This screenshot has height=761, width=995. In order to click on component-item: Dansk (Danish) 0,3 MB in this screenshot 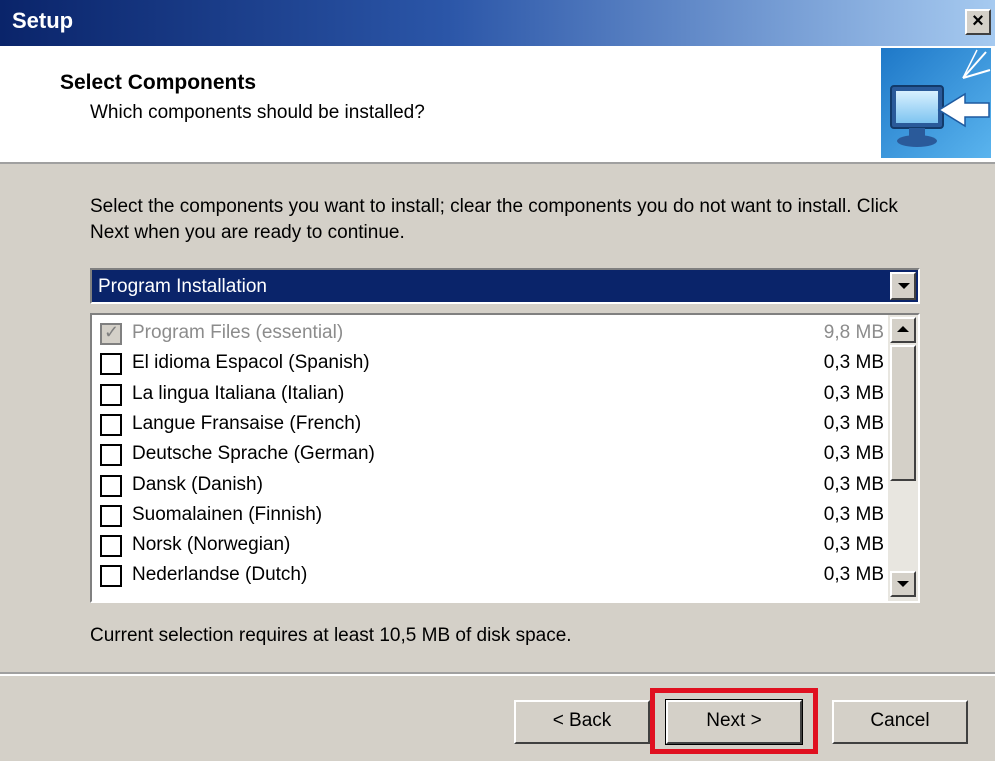, I will do `click(492, 486)`.